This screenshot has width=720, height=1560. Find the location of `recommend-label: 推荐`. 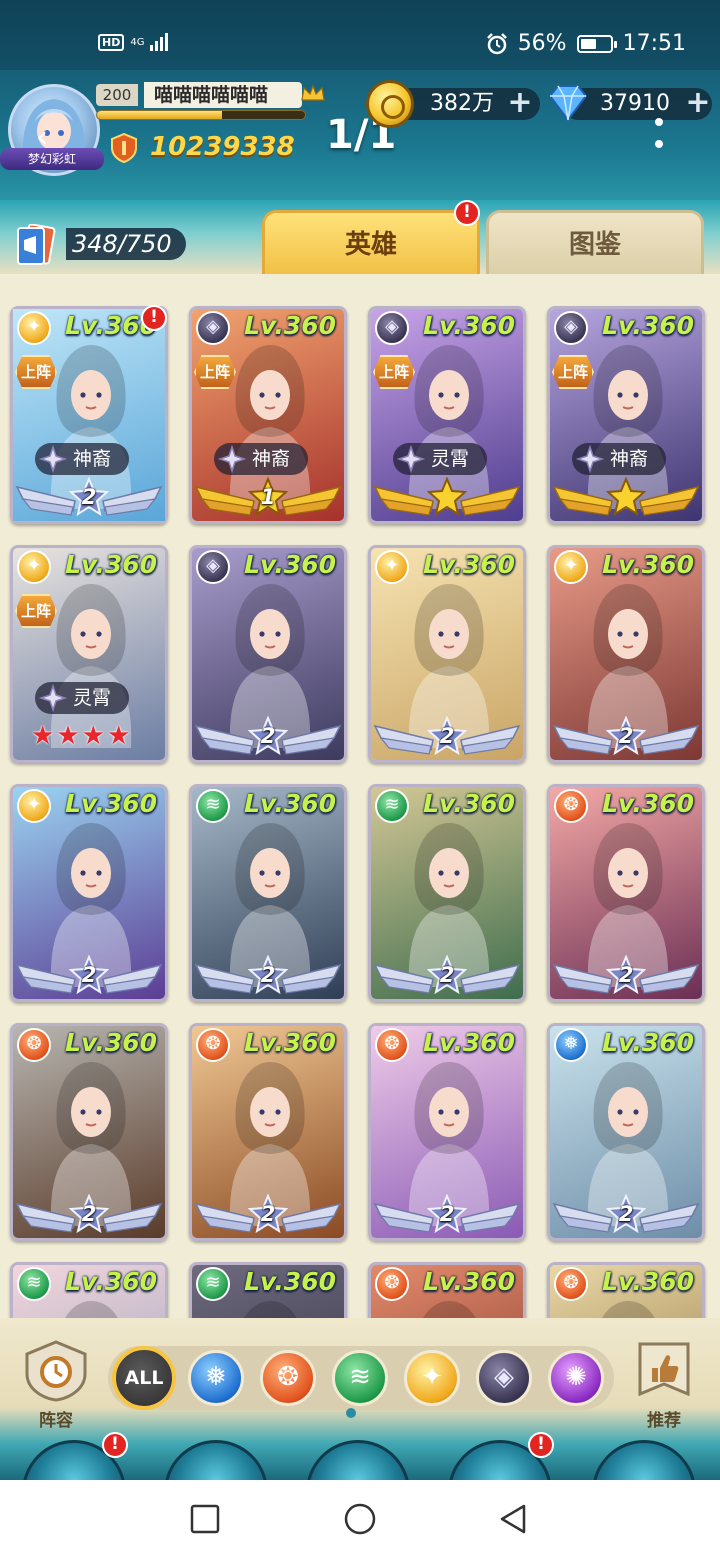

recommend-label: 推荐 is located at coordinates (664, 1421).